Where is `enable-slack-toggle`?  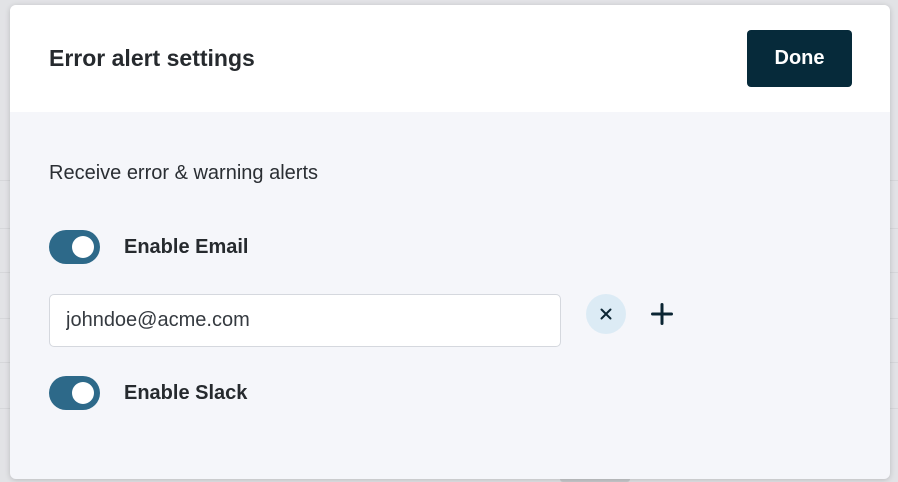
enable-slack-toggle is located at coordinates (74, 393).